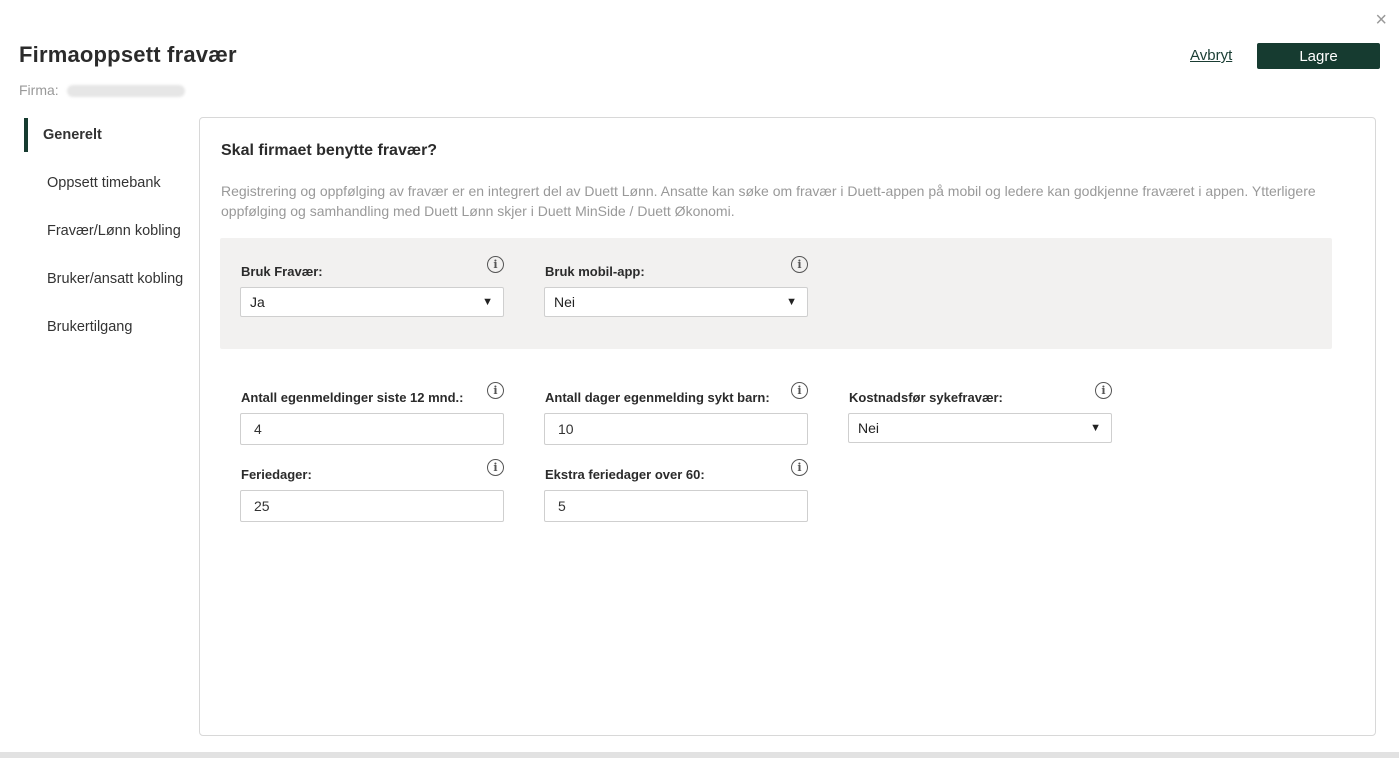 The width and height of the screenshot is (1399, 758). I want to click on kostnadsfor-sykefravaer-select: Nei ▼, so click(980, 428).